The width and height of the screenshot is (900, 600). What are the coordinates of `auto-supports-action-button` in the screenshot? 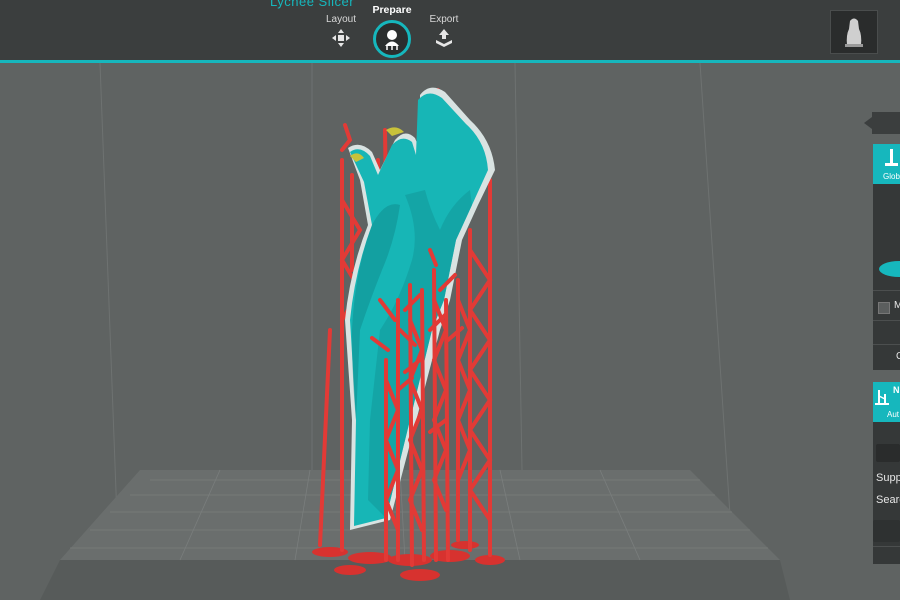 It's located at (886, 531).